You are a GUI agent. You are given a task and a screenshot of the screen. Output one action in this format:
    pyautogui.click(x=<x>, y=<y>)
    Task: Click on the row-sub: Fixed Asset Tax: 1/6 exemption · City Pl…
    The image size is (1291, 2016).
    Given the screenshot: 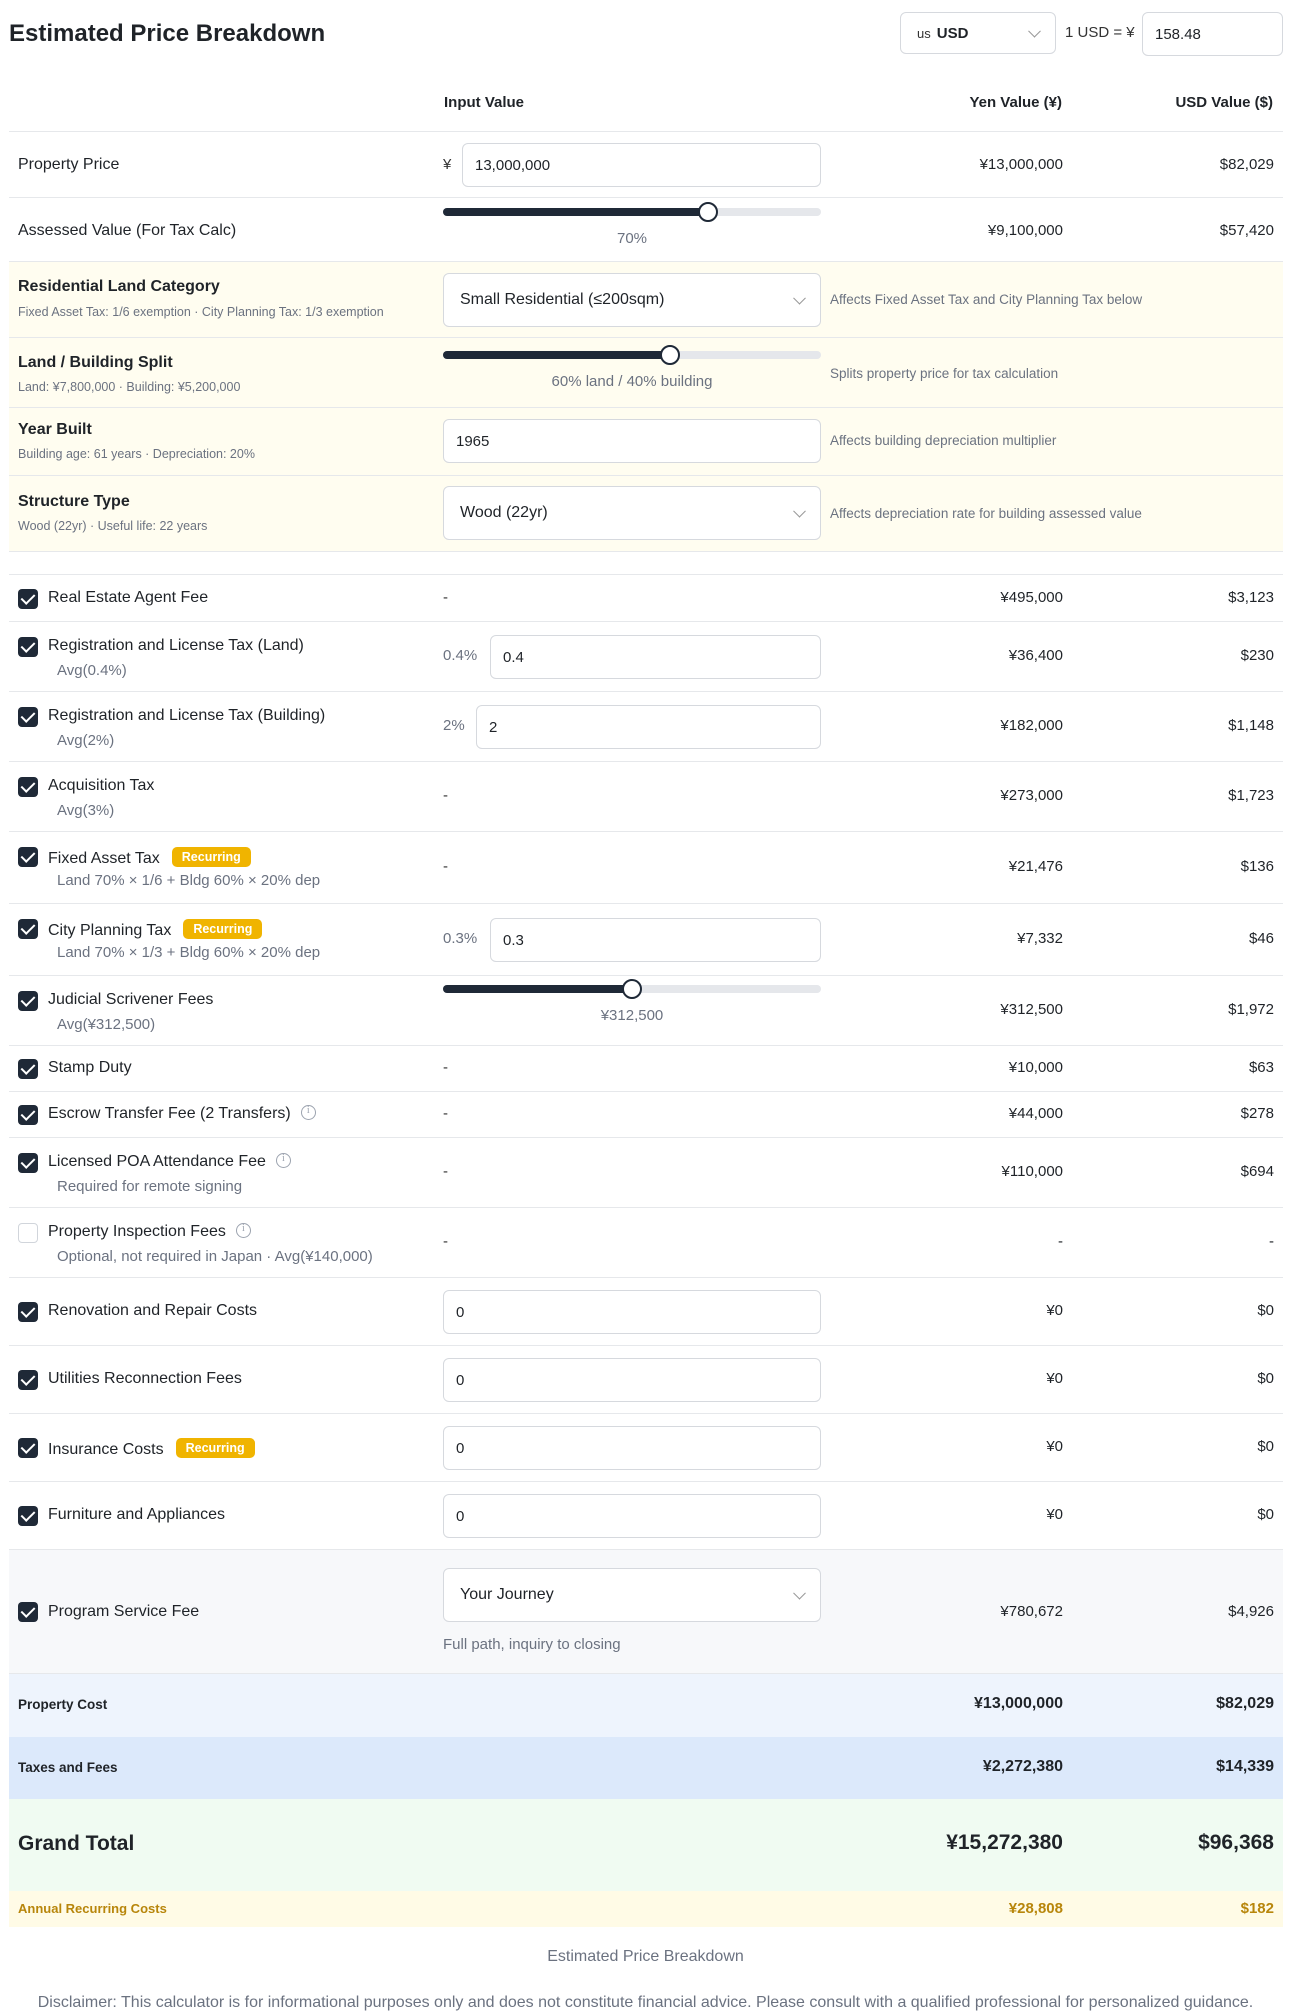 What is the action you would take?
    pyautogui.click(x=201, y=312)
    